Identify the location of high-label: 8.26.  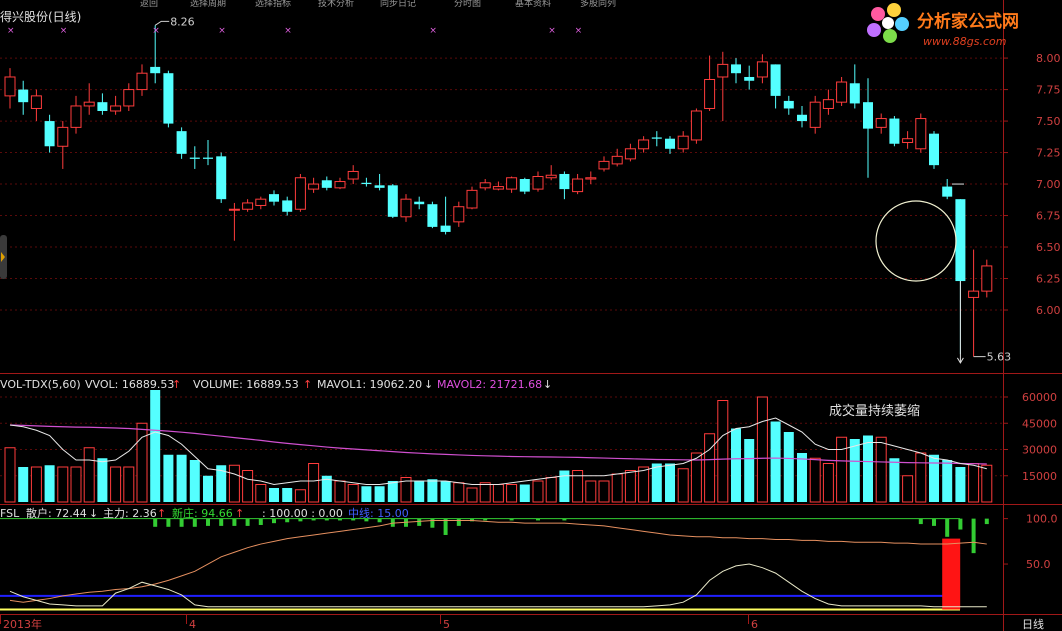
(182, 21).